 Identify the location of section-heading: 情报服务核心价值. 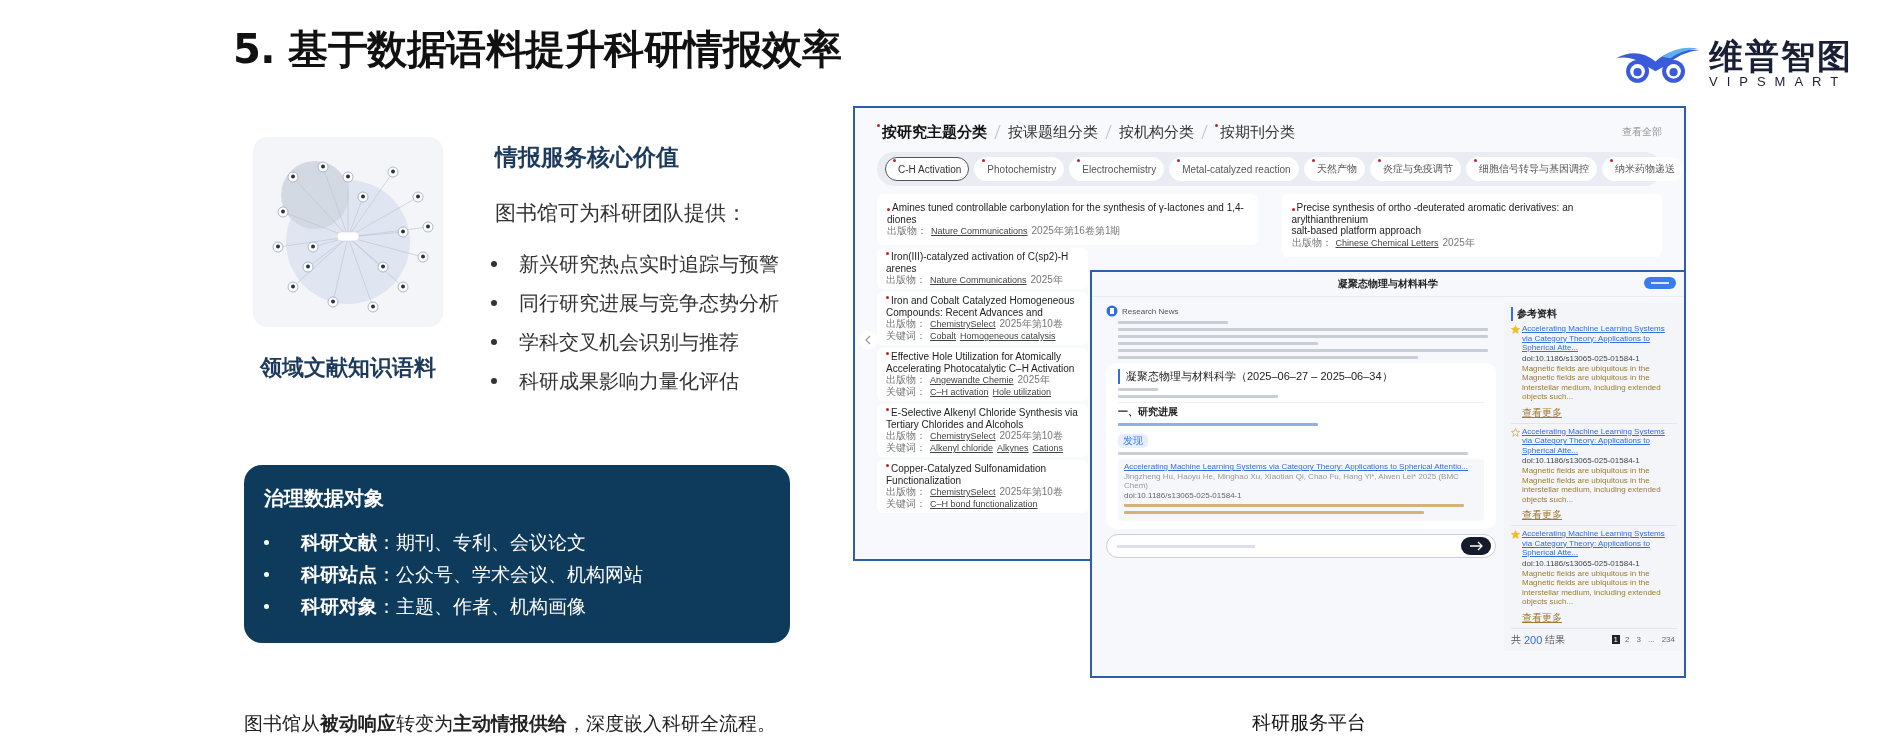
(587, 157).